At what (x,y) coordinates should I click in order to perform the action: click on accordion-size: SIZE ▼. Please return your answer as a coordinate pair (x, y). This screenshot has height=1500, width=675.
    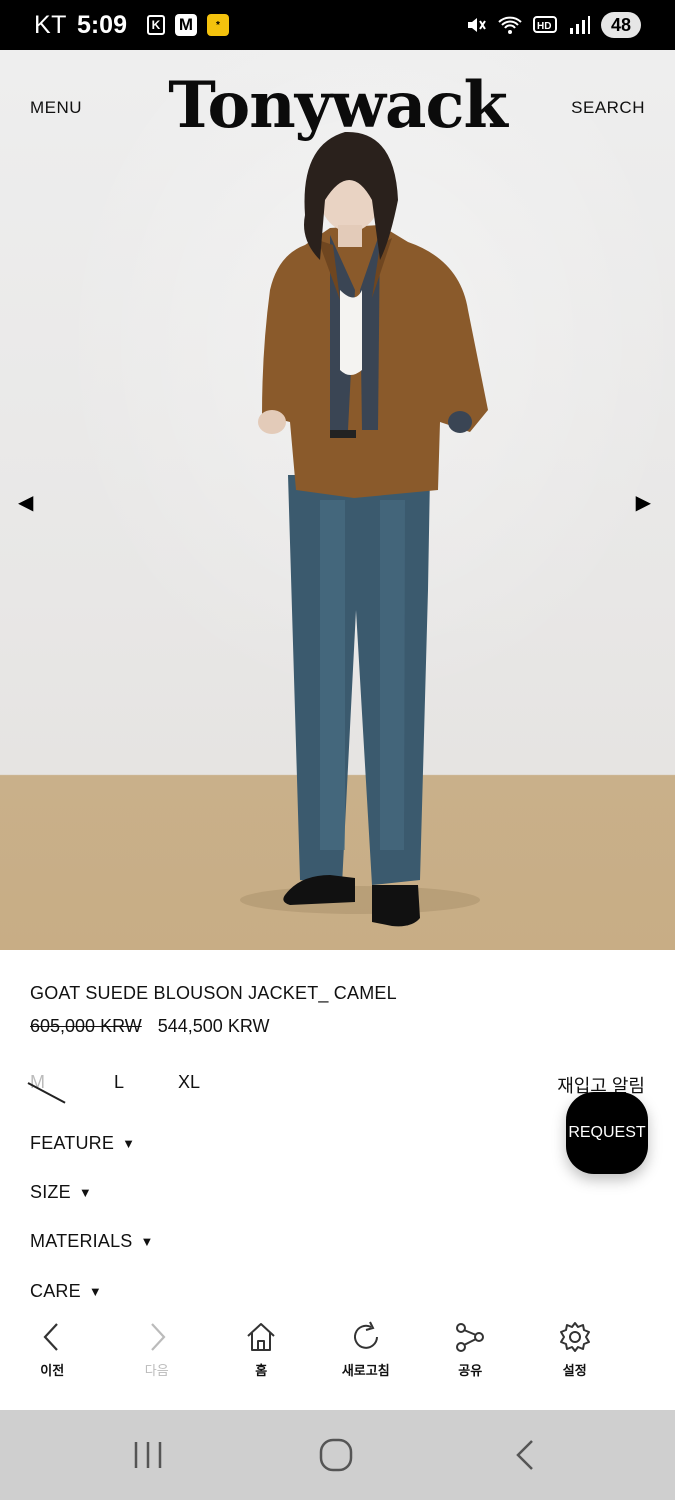
    Looking at the image, I should click on (61, 1192).